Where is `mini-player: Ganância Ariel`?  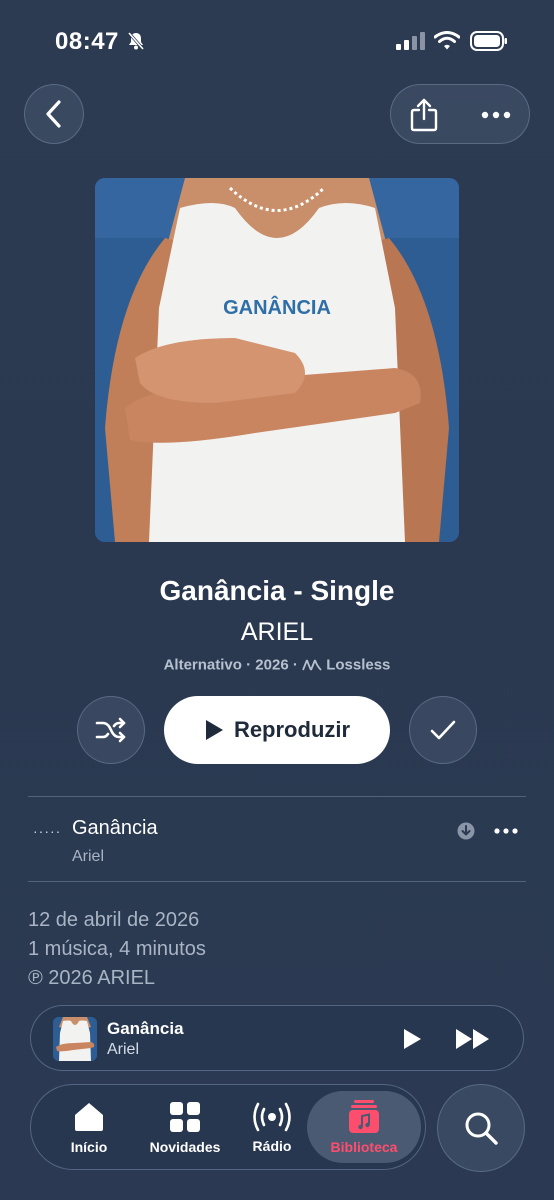
mini-player: Ganância Ariel is located at coordinates (277, 1038).